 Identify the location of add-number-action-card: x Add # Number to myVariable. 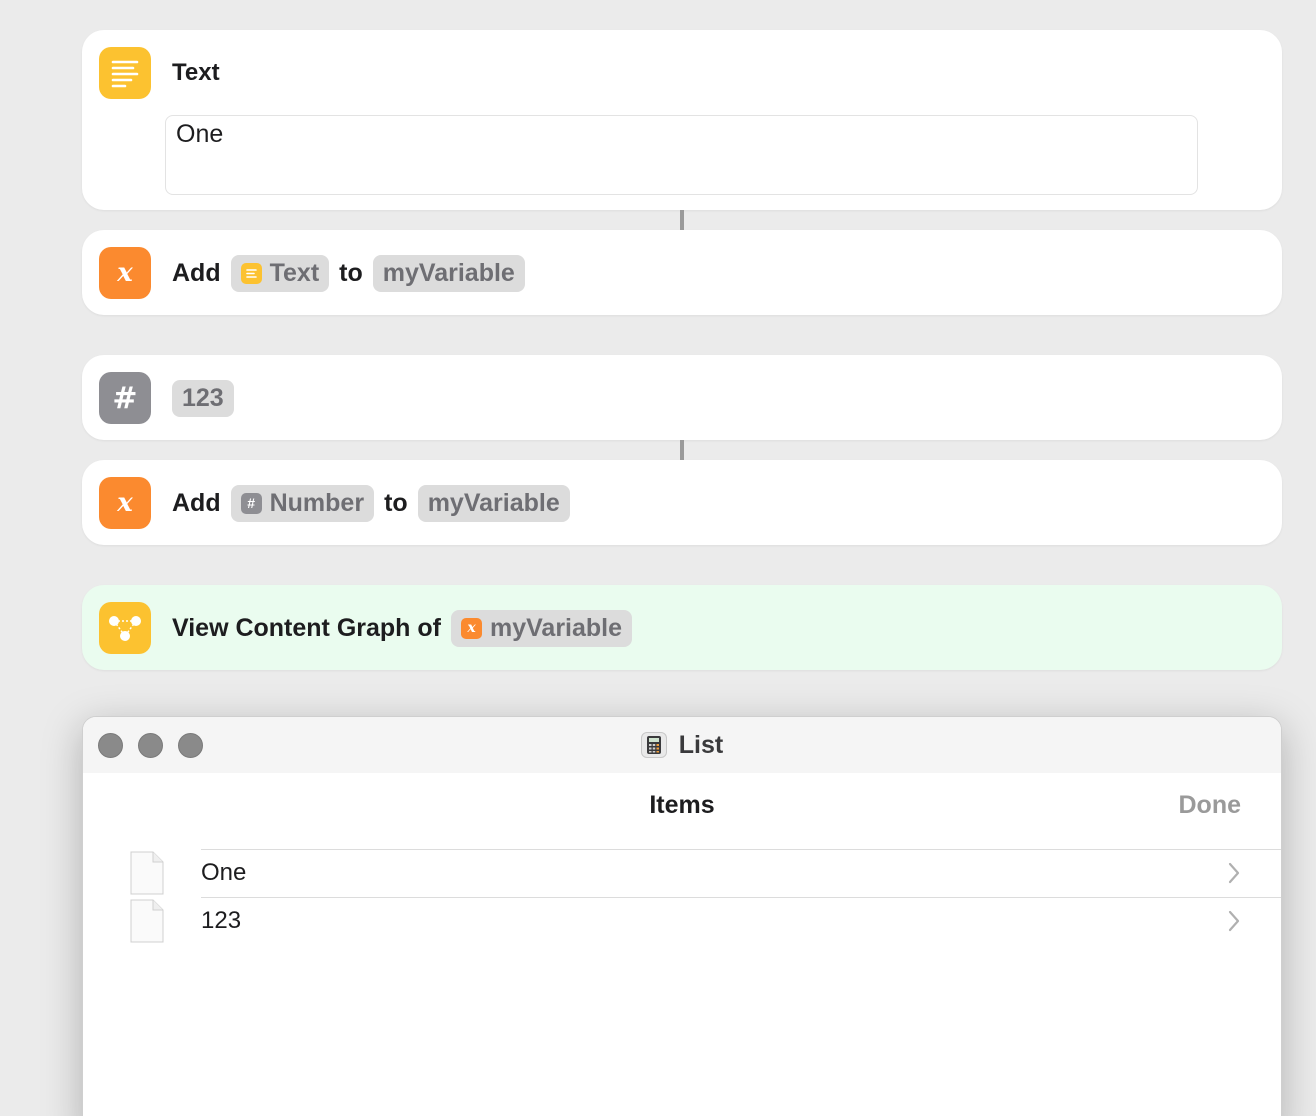
(682, 502).